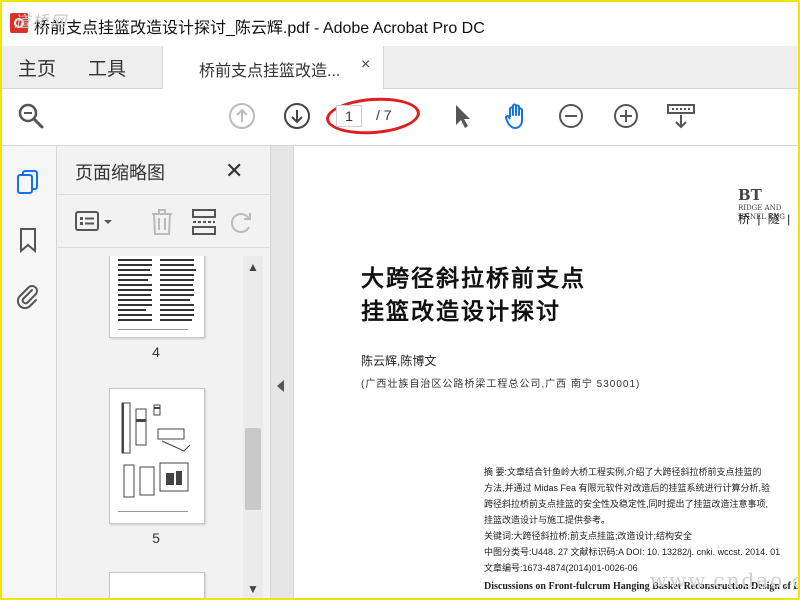  What do you see at coordinates (242, 116) in the screenshot?
I see `prev-page-icon` at bounding box center [242, 116].